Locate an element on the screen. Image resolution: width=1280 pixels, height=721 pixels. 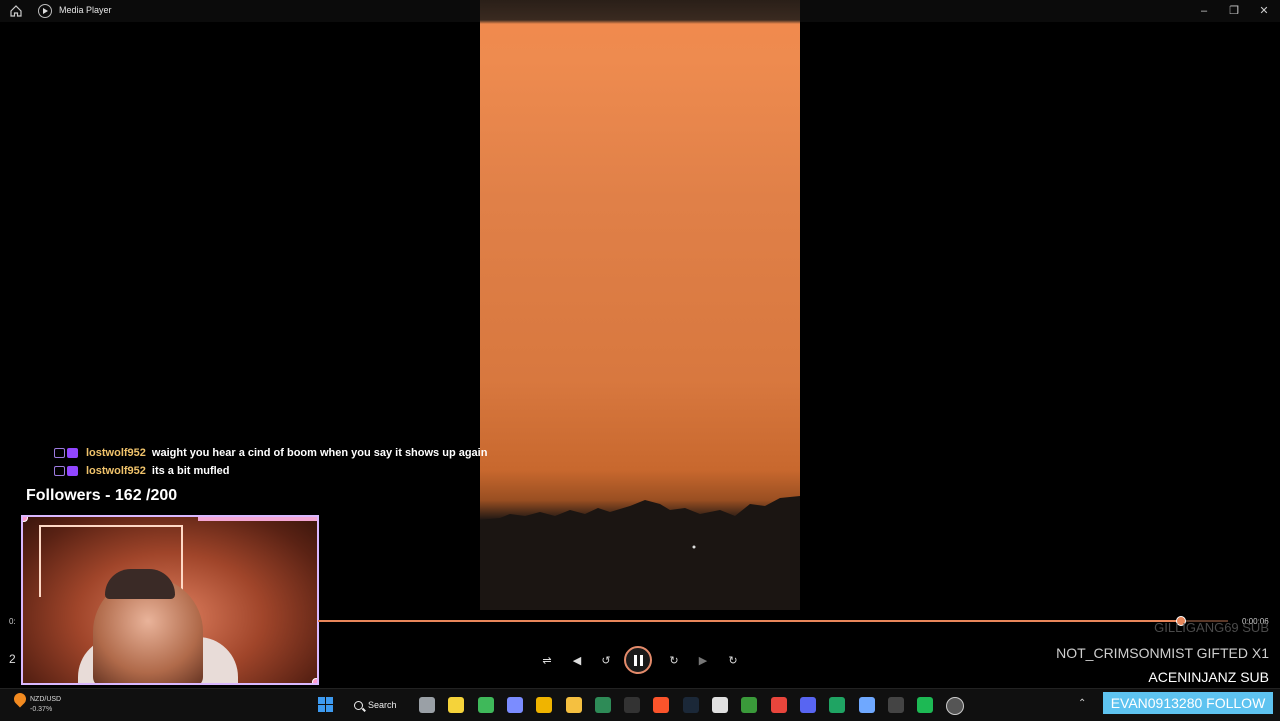
chrome-icon is located at coordinates (778, 705).